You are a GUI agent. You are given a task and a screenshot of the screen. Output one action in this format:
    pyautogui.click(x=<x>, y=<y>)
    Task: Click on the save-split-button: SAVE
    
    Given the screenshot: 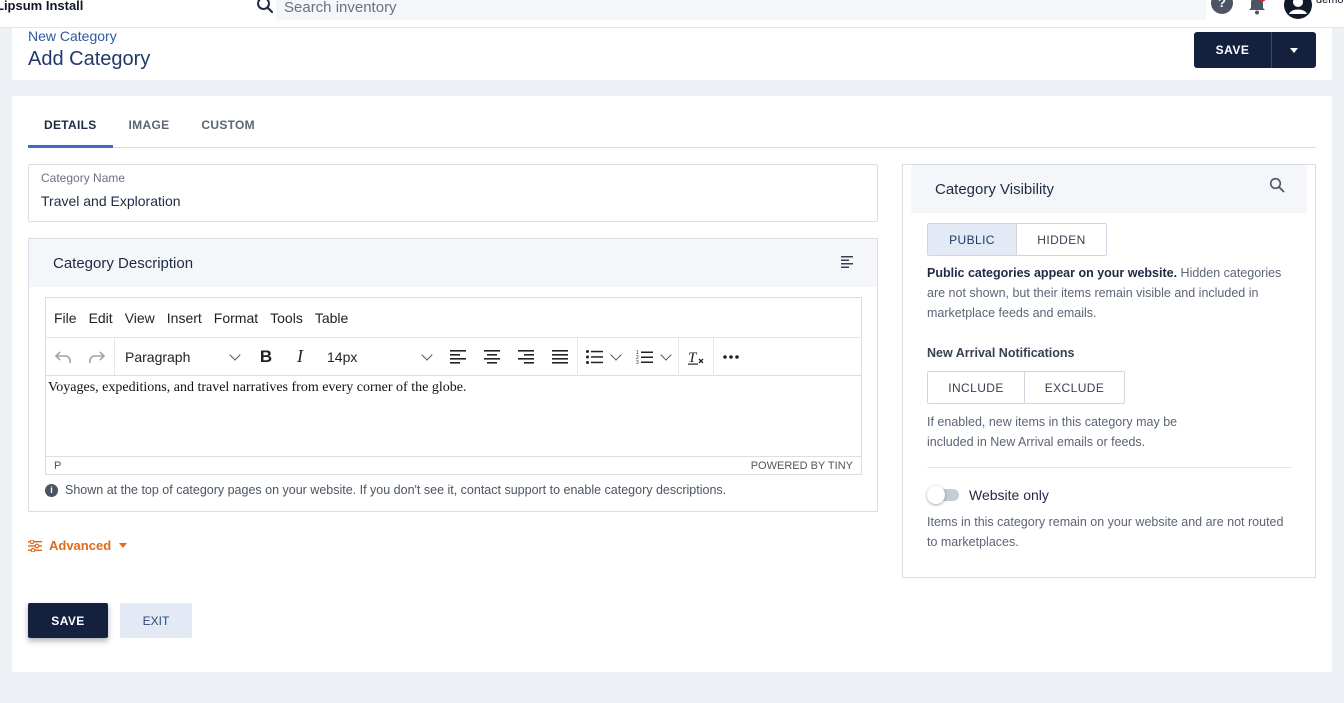 What is the action you would take?
    pyautogui.click(x=1255, y=50)
    